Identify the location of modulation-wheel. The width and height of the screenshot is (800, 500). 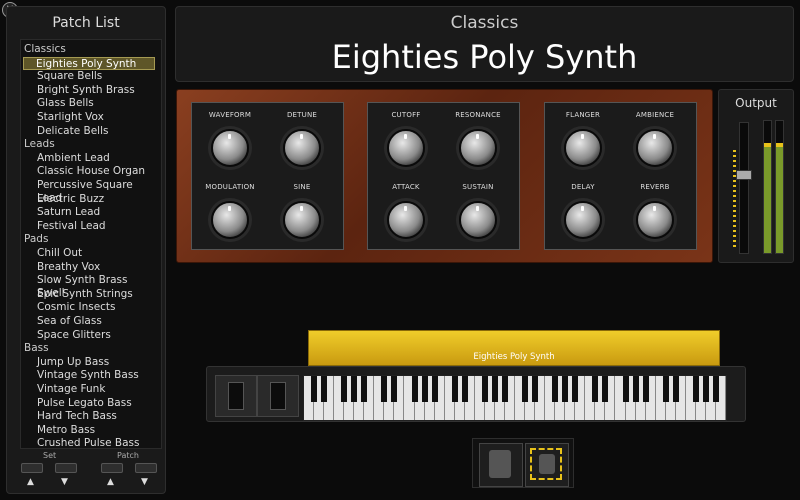
(278, 396).